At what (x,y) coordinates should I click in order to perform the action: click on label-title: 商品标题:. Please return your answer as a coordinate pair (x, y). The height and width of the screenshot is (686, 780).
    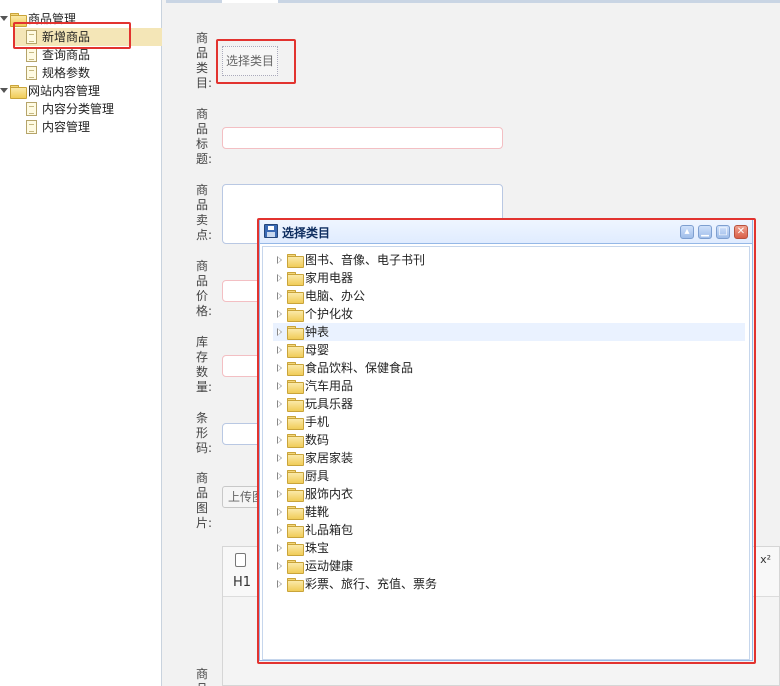
    Looking at the image, I should click on (204, 136).